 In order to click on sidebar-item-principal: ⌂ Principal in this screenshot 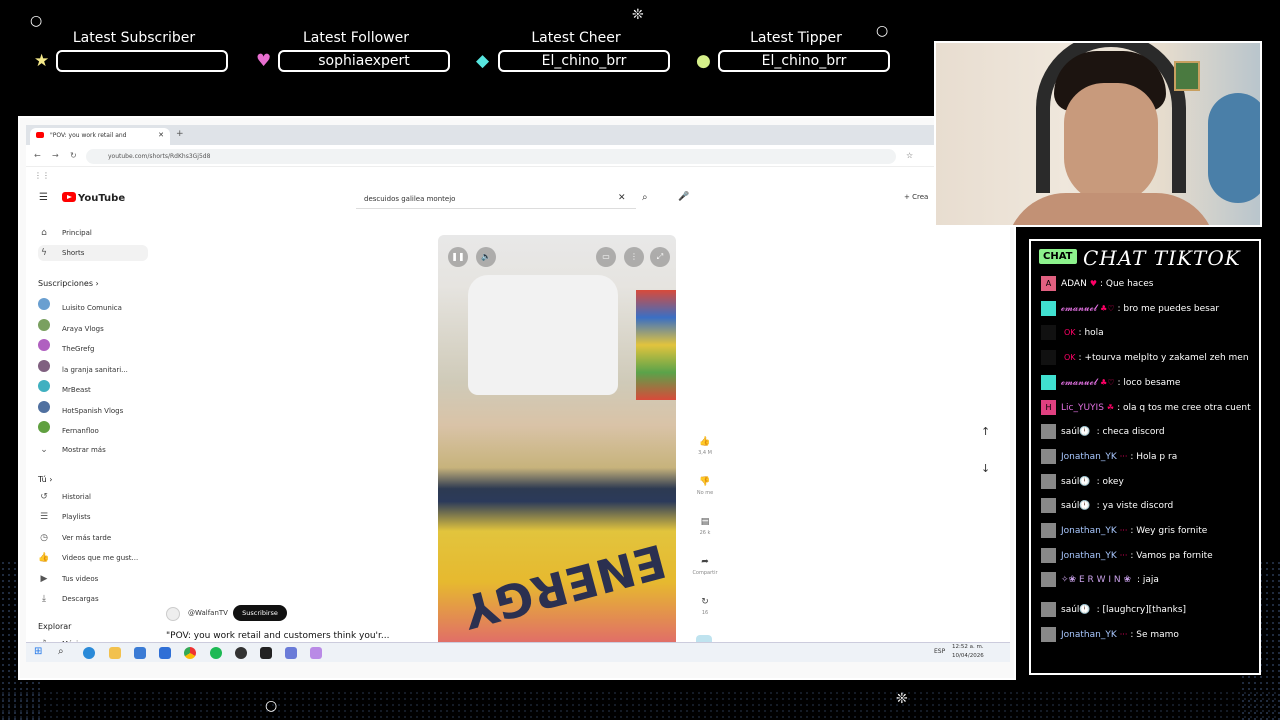, I will do `click(93, 233)`.